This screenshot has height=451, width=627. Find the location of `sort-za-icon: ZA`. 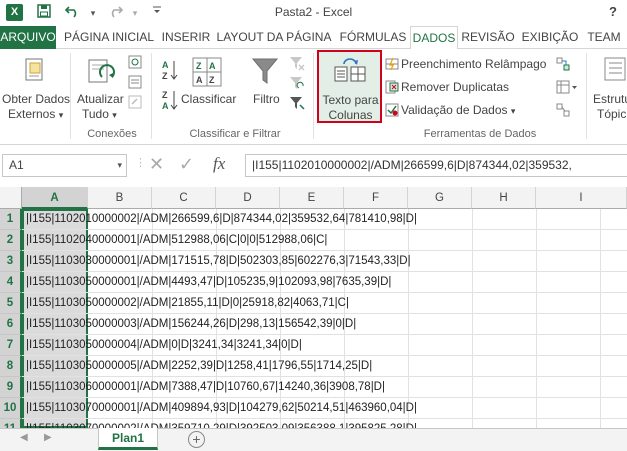

sort-za-icon: ZA is located at coordinates (169, 101).